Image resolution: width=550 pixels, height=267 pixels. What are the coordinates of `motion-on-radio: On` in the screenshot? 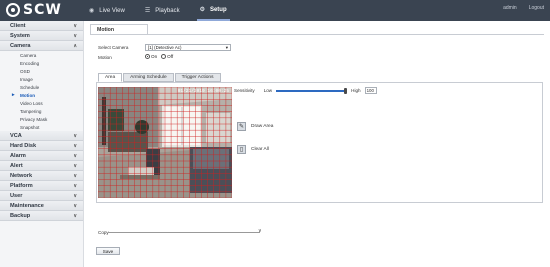 It's located at (151, 56).